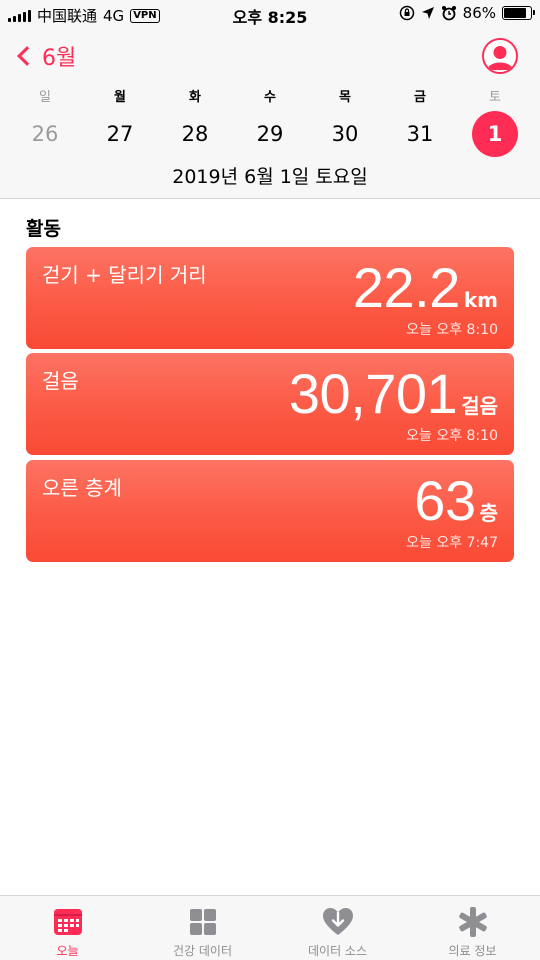 This screenshot has width=540, height=960. What do you see at coordinates (488, 513) in the screenshot?
I see `card-unit: 층` at bounding box center [488, 513].